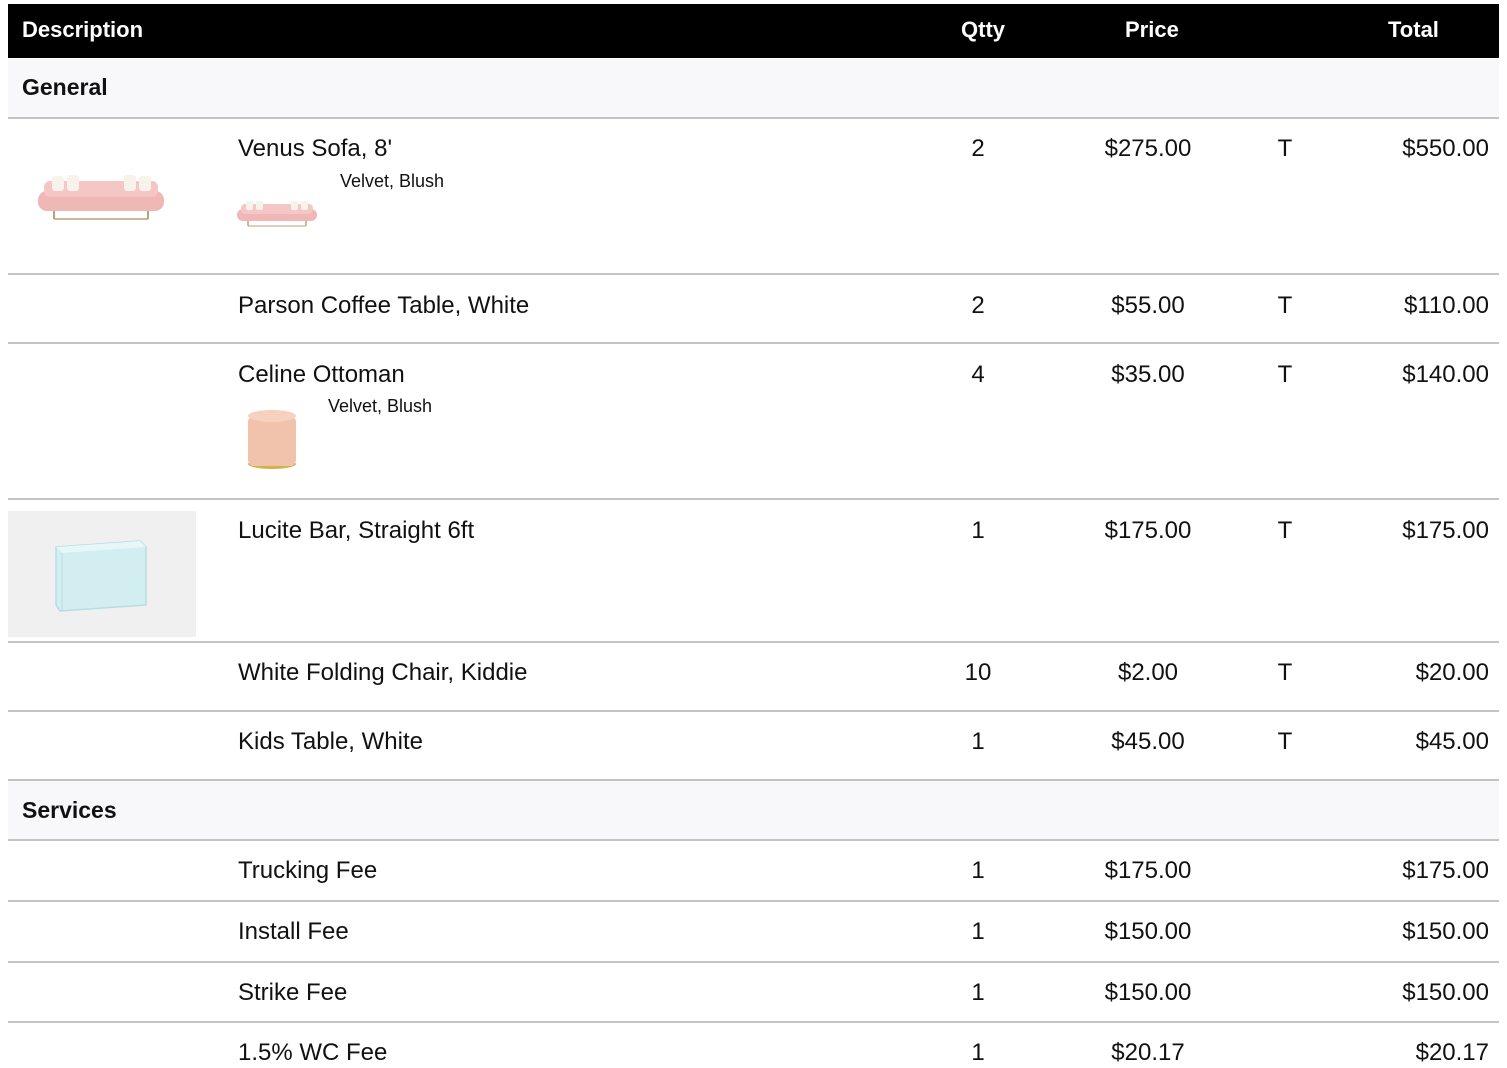 The image size is (1507, 1068). Describe the element at coordinates (1452, 741) in the screenshot. I see `item-total: $45.00` at that location.